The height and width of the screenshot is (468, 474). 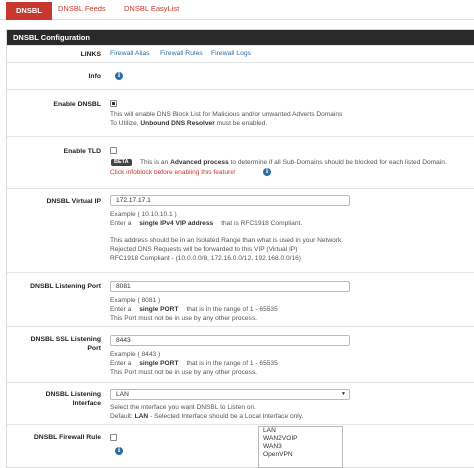 What do you see at coordinates (240, 446) in the screenshot?
I see `firewall-rule-row: DNSBL Firewall Rule i` at bounding box center [240, 446].